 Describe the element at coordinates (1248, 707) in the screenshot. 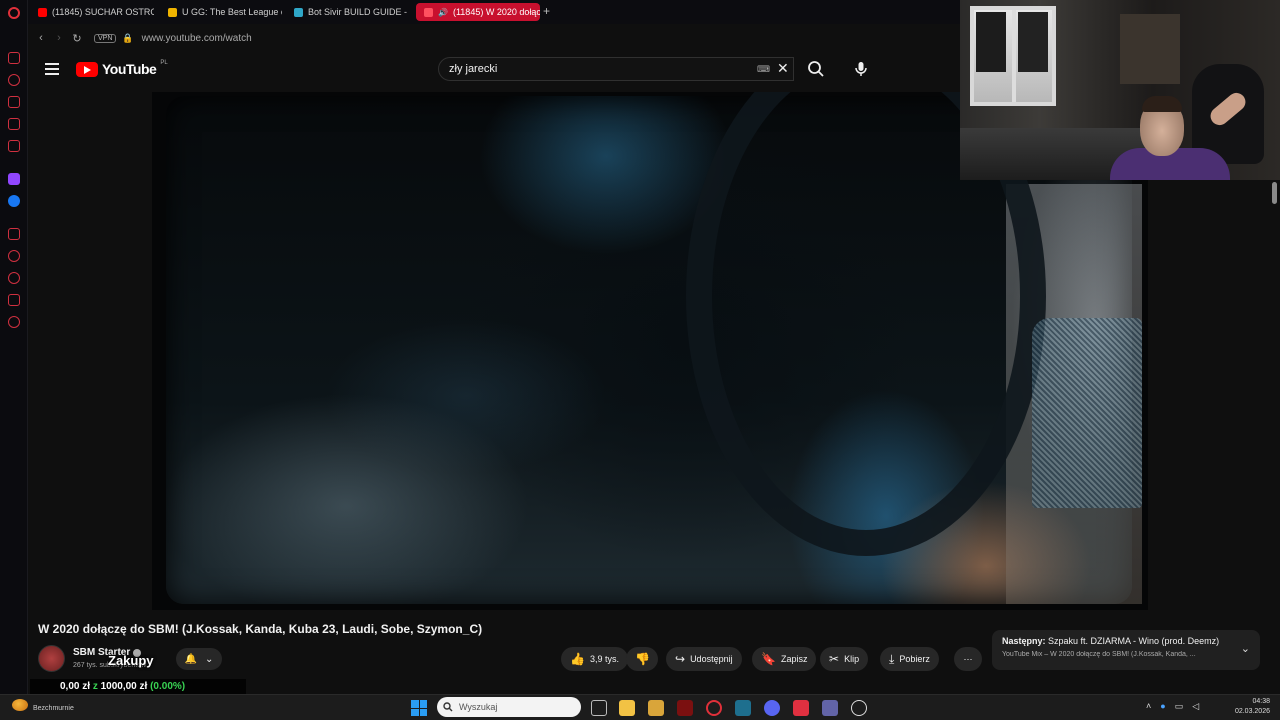

I see `taskbar-clock: 04:38 02.03.2026` at that location.